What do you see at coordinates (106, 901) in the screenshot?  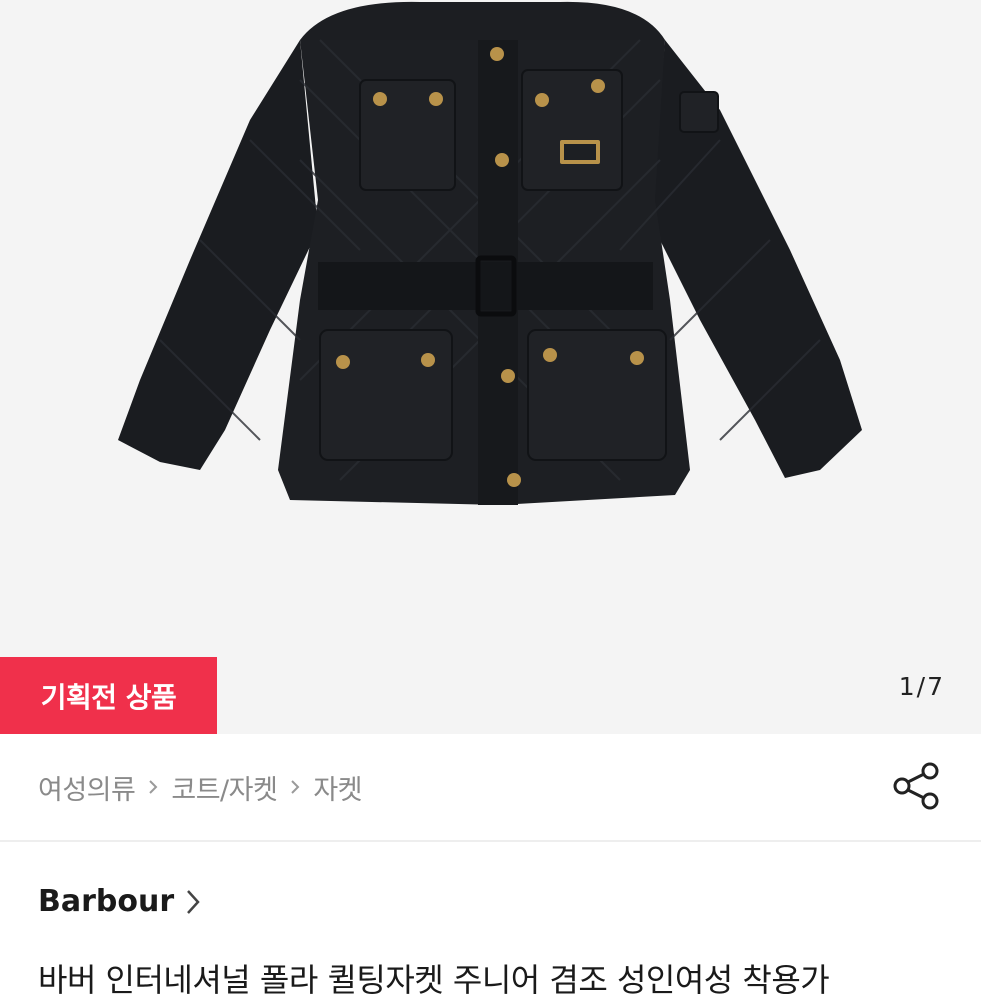 I see `brand-name: Barbour` at bounding box center [106, 901].